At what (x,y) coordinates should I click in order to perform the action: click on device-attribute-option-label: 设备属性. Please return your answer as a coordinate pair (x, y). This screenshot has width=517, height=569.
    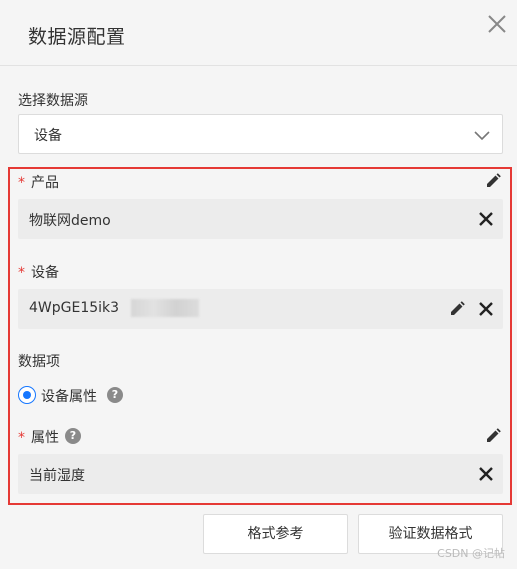
    Looking at the image, I should click on (69, 397).